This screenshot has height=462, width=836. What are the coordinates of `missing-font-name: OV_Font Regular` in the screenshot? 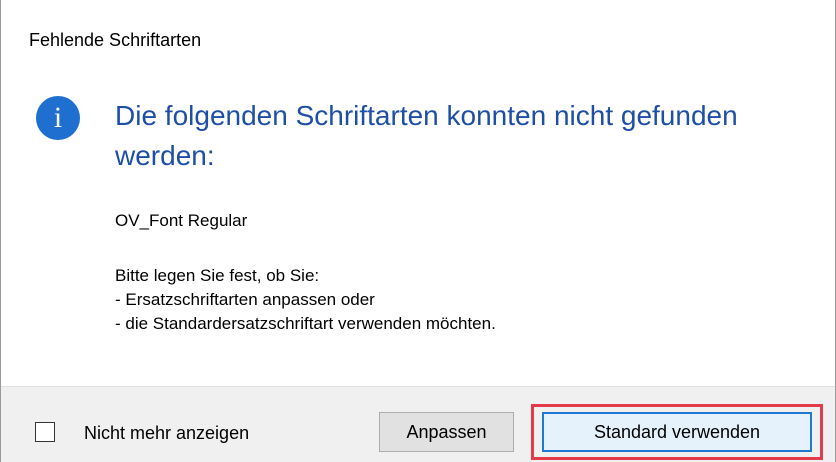 It's located at (181, 220).